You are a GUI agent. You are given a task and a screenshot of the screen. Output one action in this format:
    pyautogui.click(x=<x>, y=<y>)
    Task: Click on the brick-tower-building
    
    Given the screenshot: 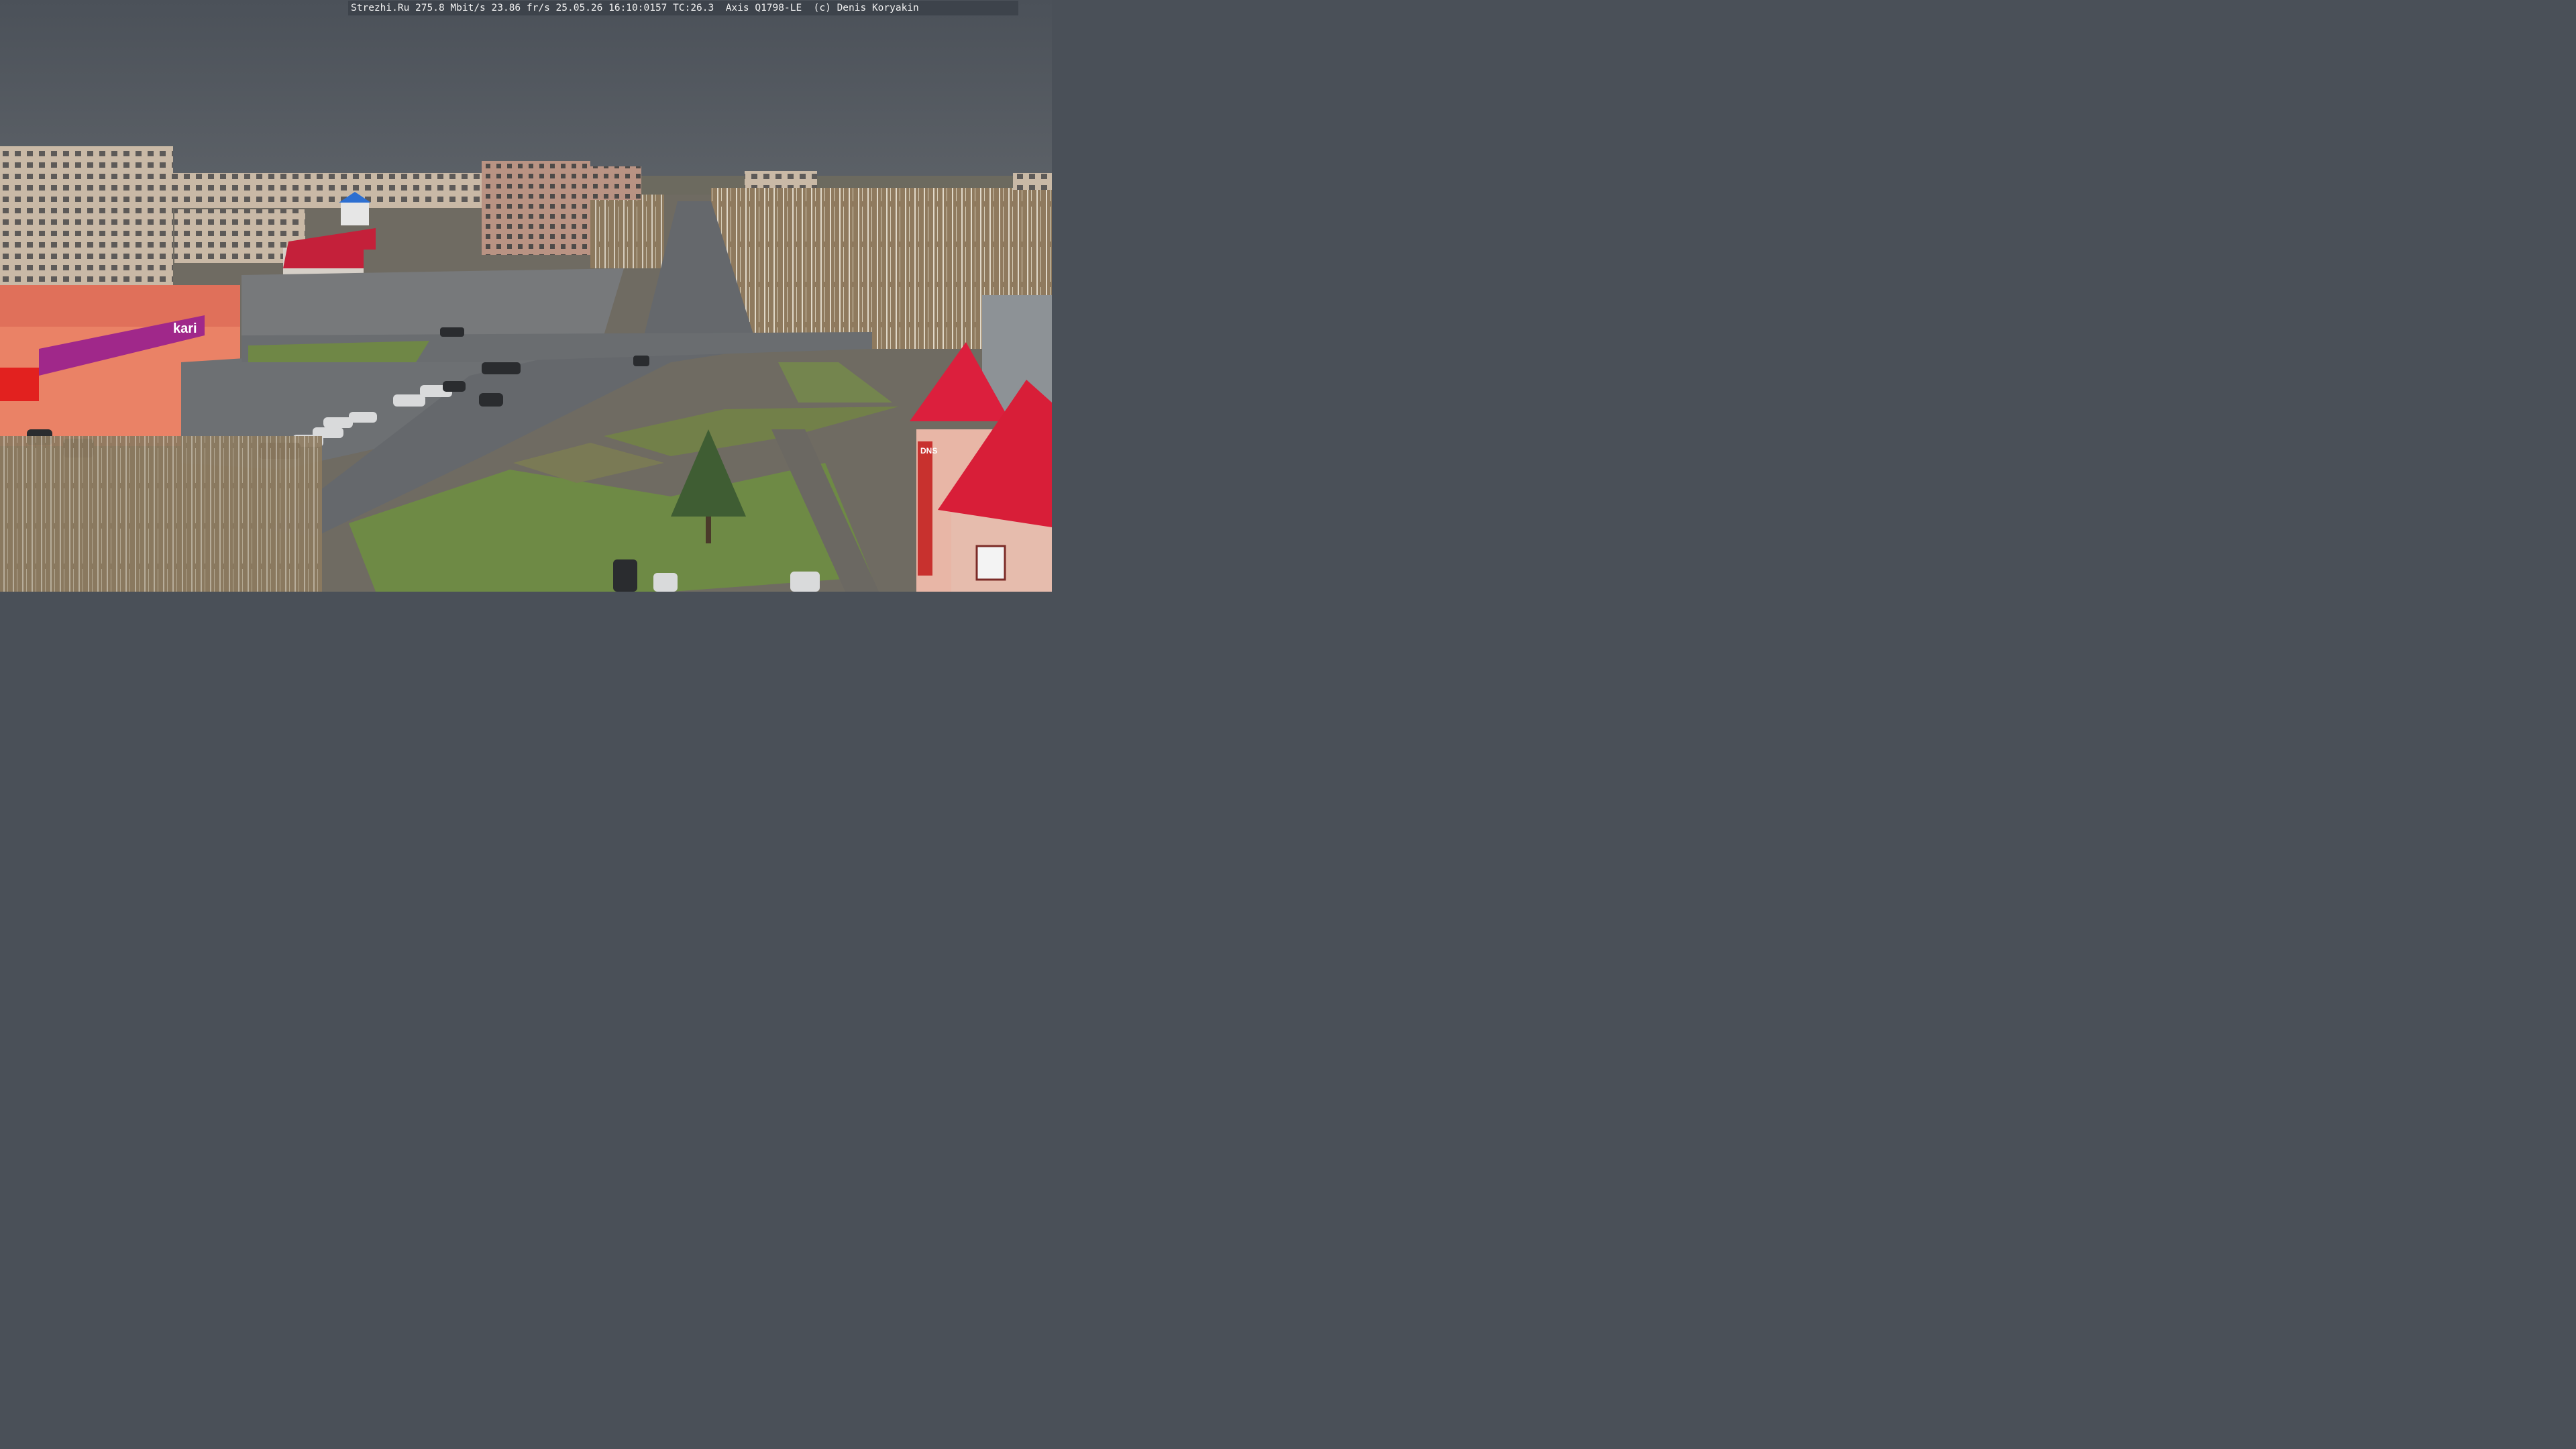 What is the action you would take?
    pyautogui.click(x=536, y=208)
    